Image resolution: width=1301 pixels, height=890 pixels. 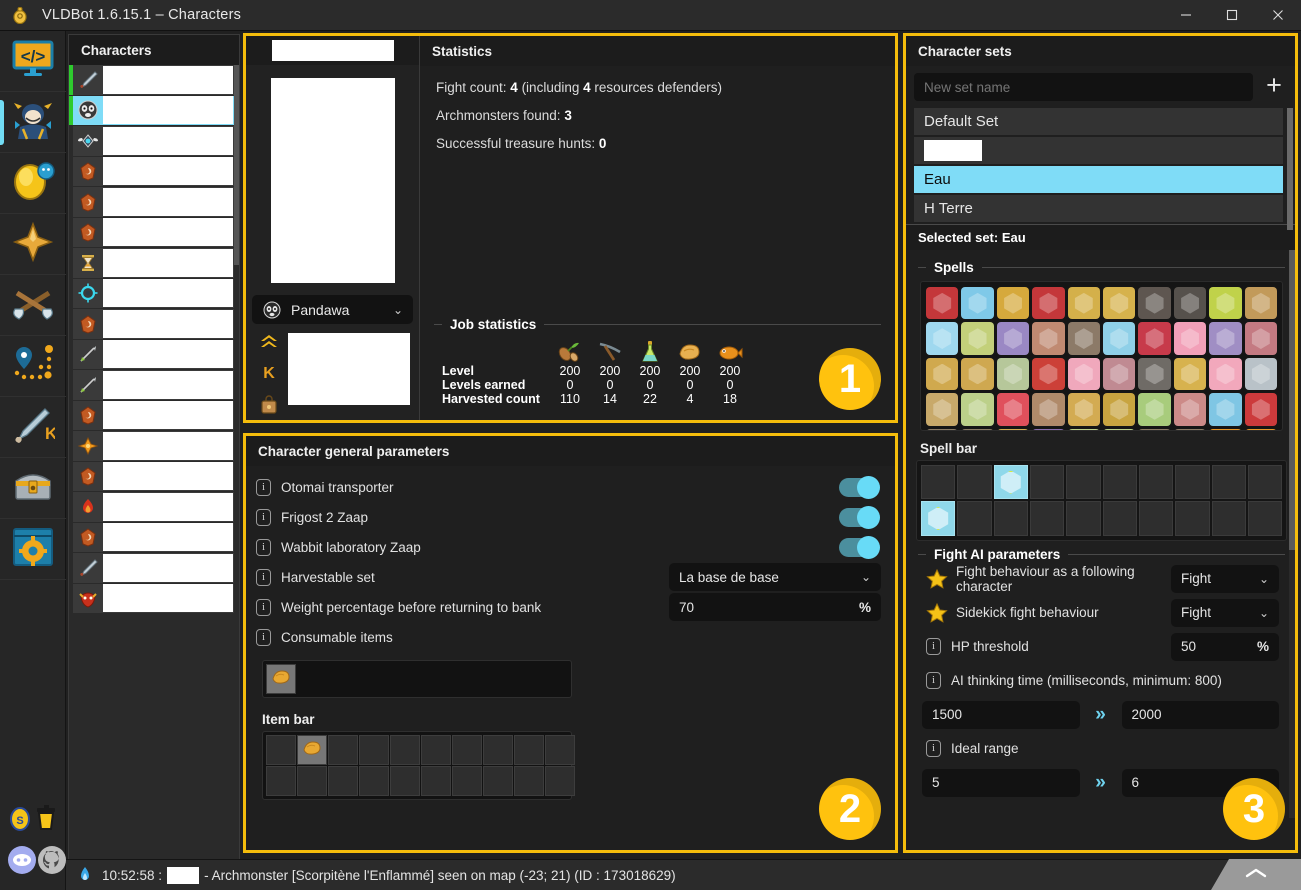 I want to click on character-set-item: H Terre, so click(x=1098, y=209).